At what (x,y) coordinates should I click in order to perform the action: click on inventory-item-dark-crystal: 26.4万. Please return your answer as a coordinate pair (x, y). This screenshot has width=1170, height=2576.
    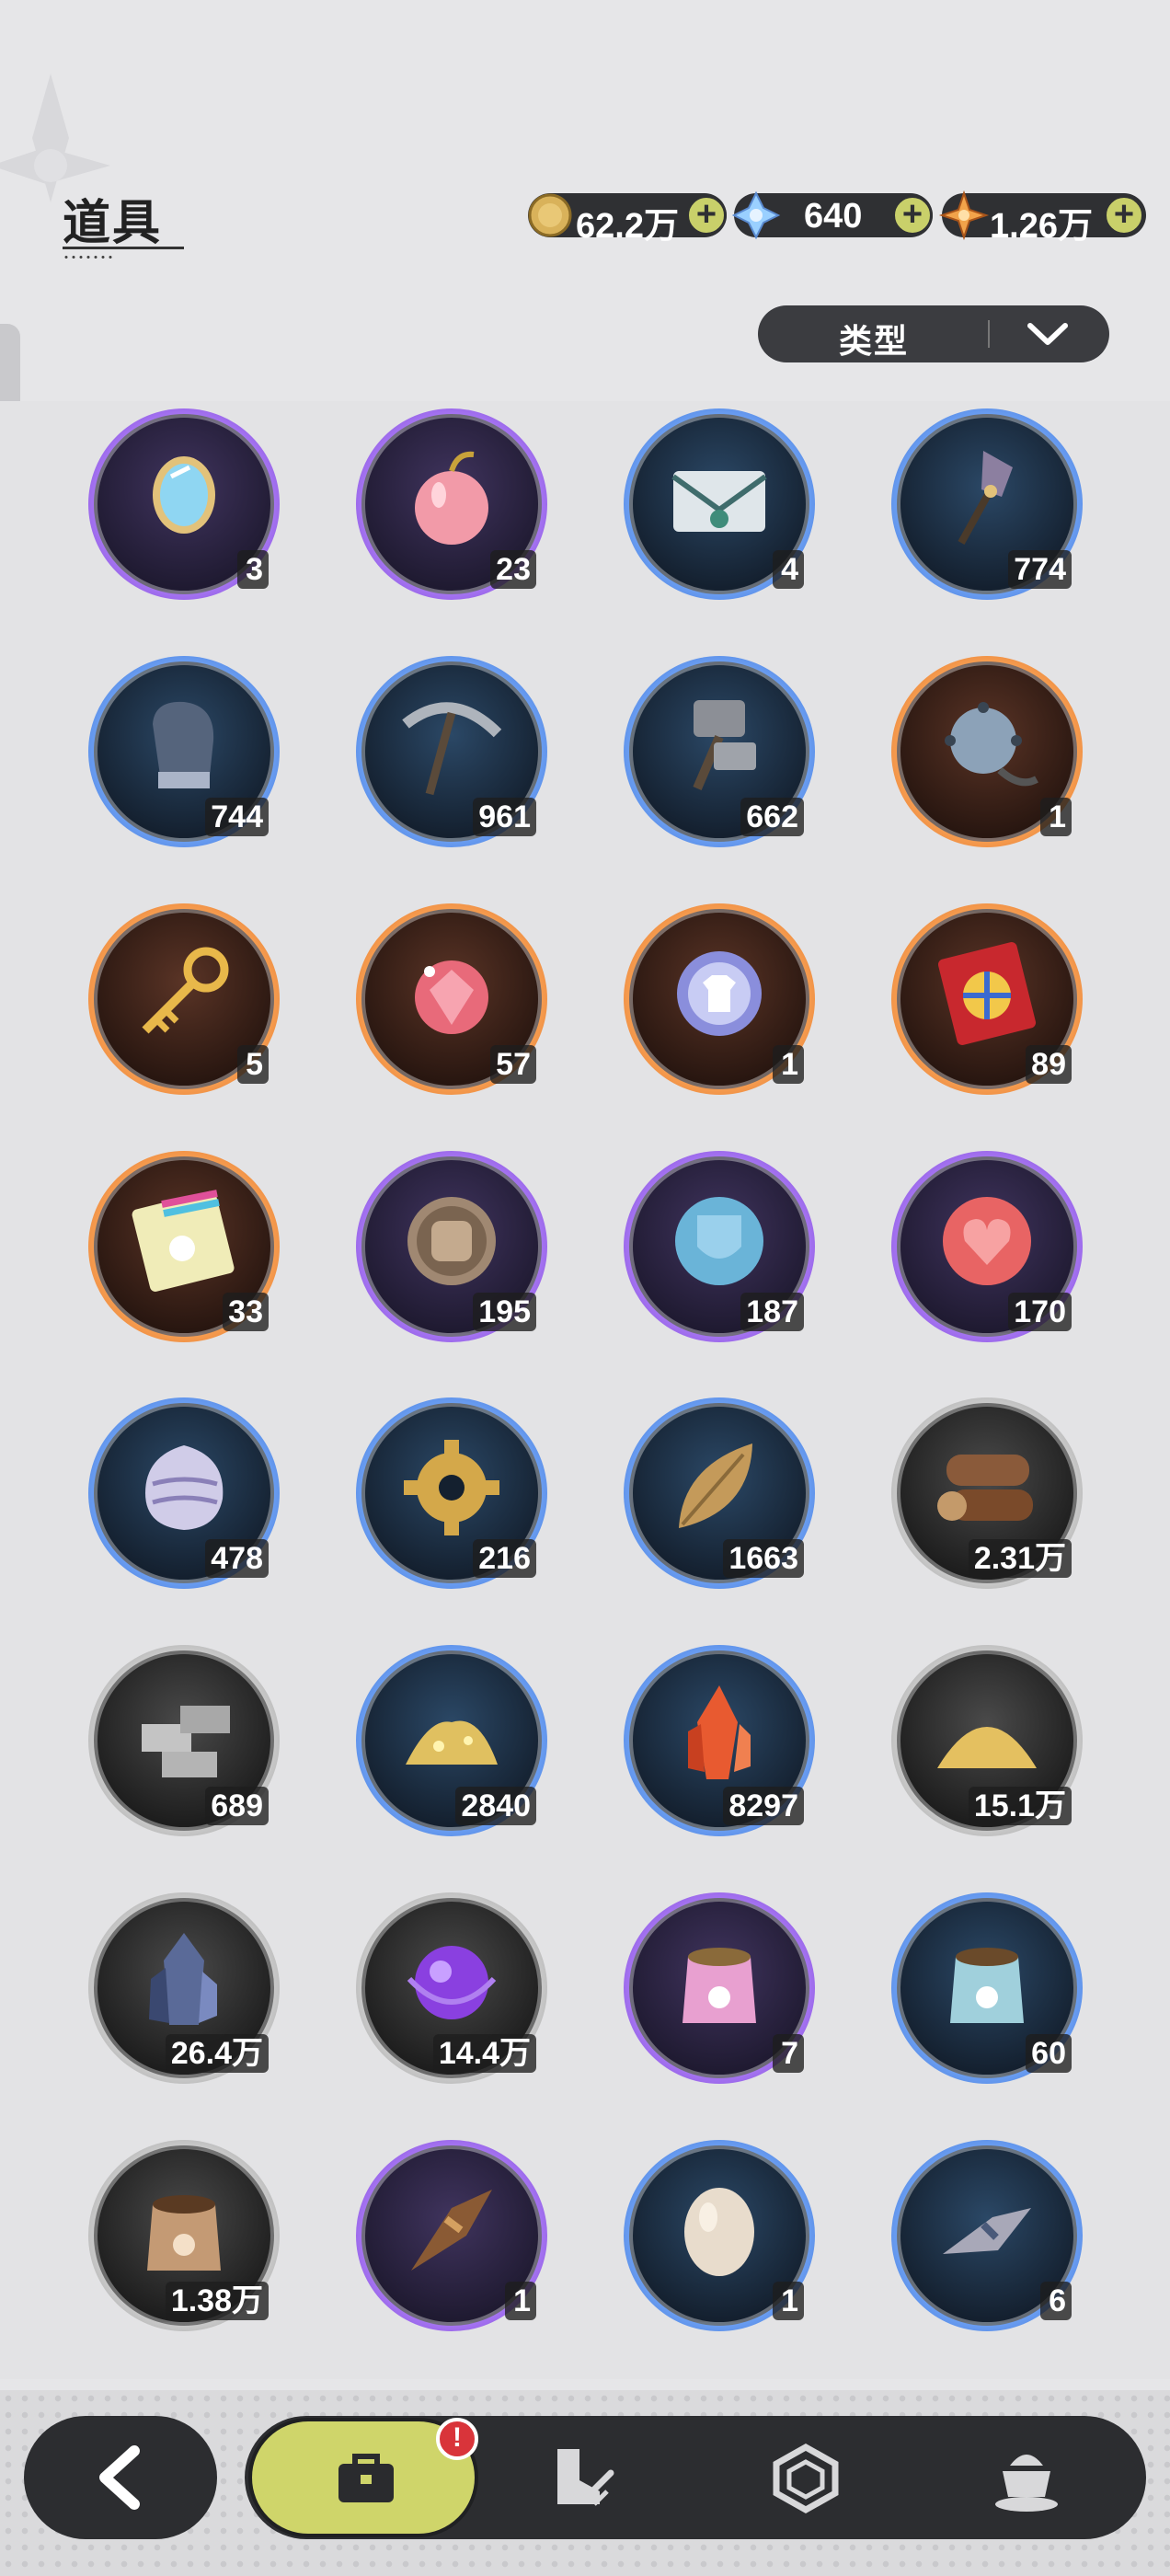
    Looking at the image, I should click on (184, 1988).